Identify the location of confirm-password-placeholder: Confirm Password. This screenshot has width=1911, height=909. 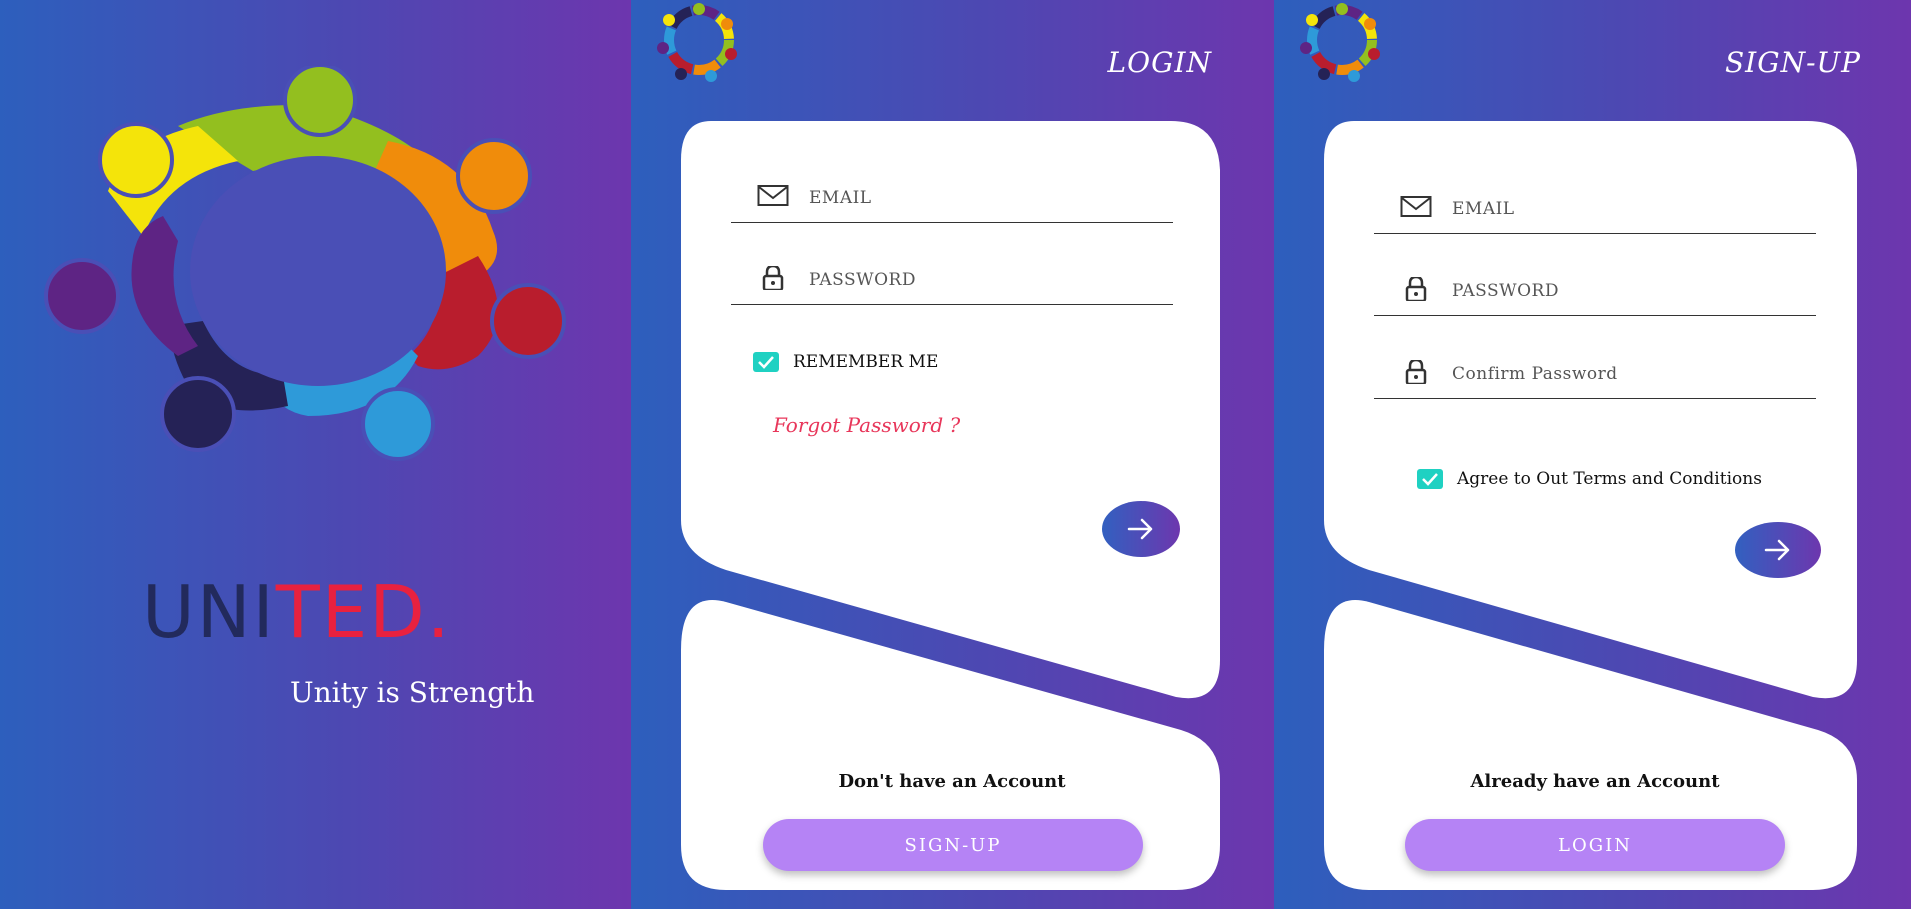
(1535, 374).